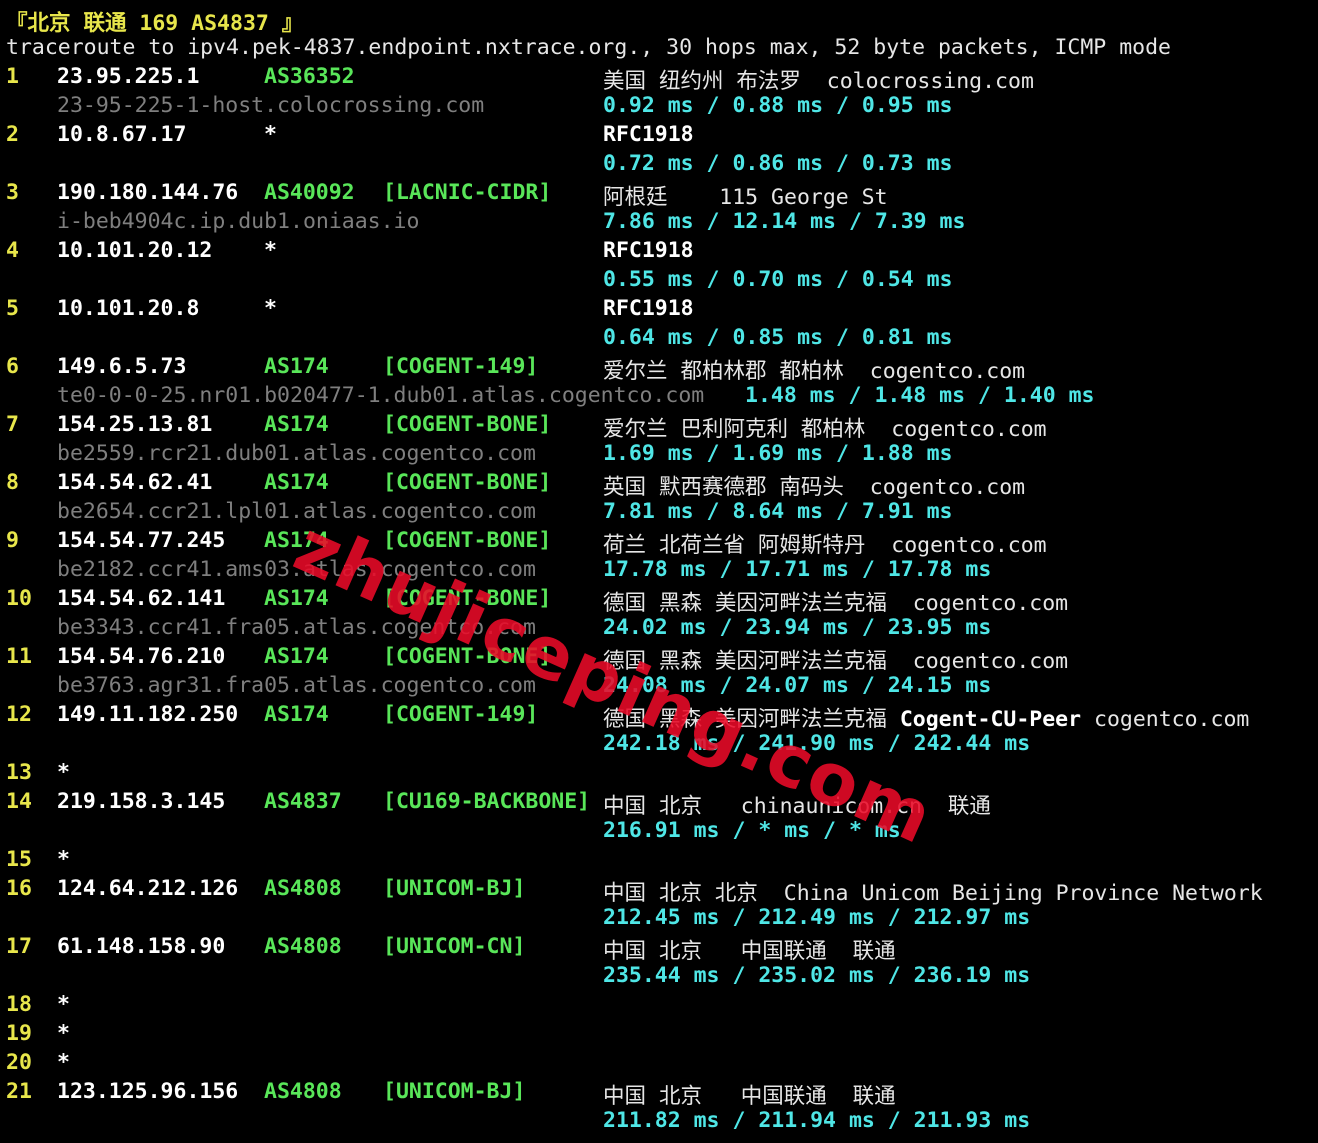 The width and height of the screenshot is (1318, 1143). Describe the element at coordinates (296, 685) in the screenshot. I see `hop-hostname: be3763.agr31.fra05.atlas.cogentco.com` at that location.